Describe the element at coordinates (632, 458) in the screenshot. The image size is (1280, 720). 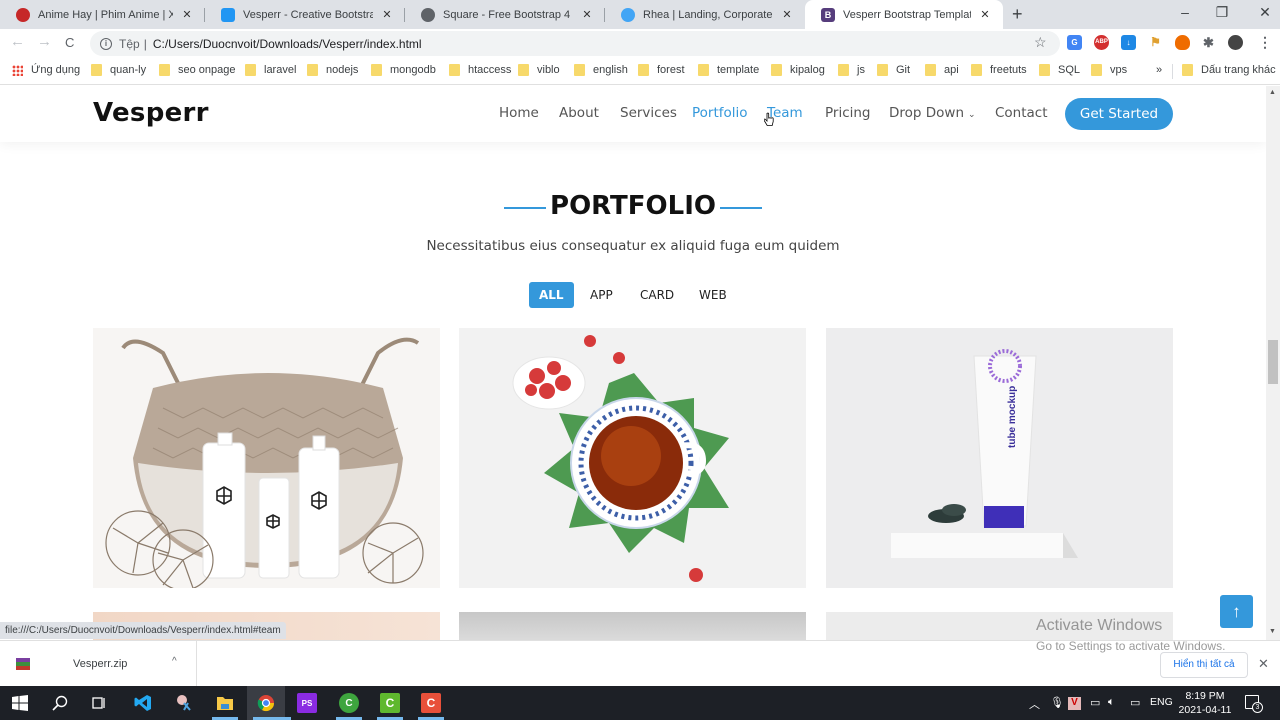
I see `portfolio-item-tea` at that location.